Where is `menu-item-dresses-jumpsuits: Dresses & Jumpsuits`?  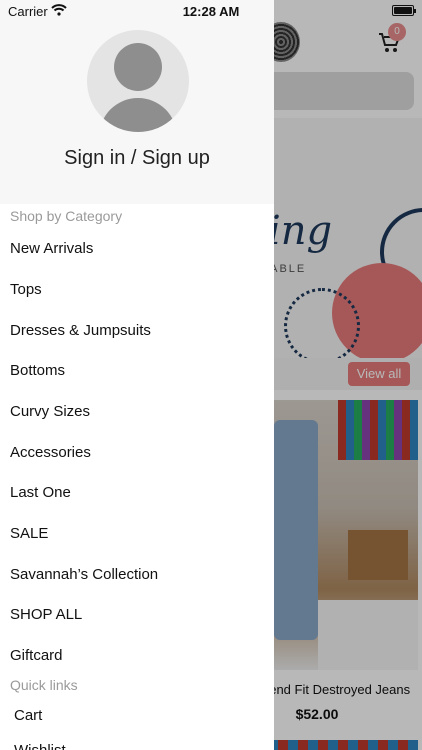
menu-item-dresses-jumpsuits: Dresses & Jumpsuits is located at coordinates (80, 330).